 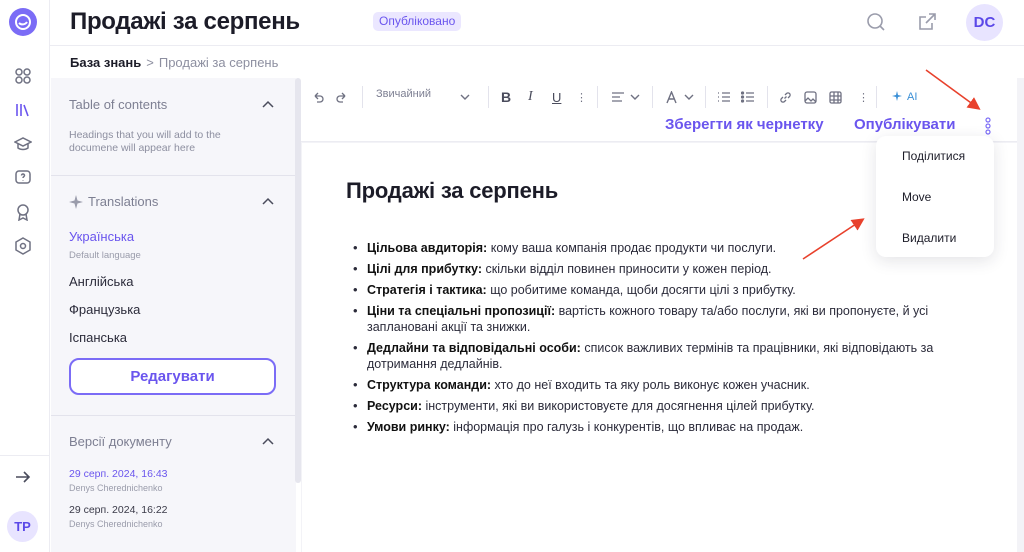 I want to click on default-language-label: Default language, so click(x=105, y=255).